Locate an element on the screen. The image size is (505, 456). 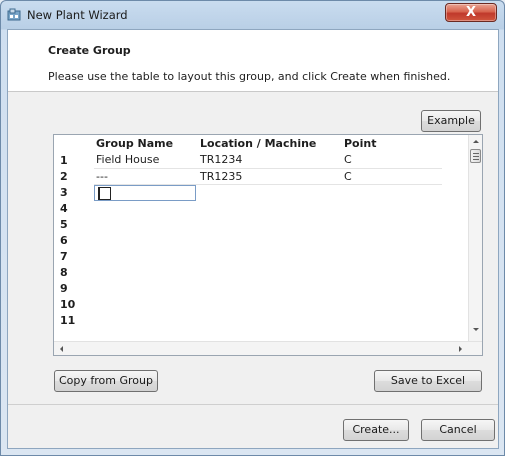
scroll-up-arrow-icon is located at coordinates (476, 141).